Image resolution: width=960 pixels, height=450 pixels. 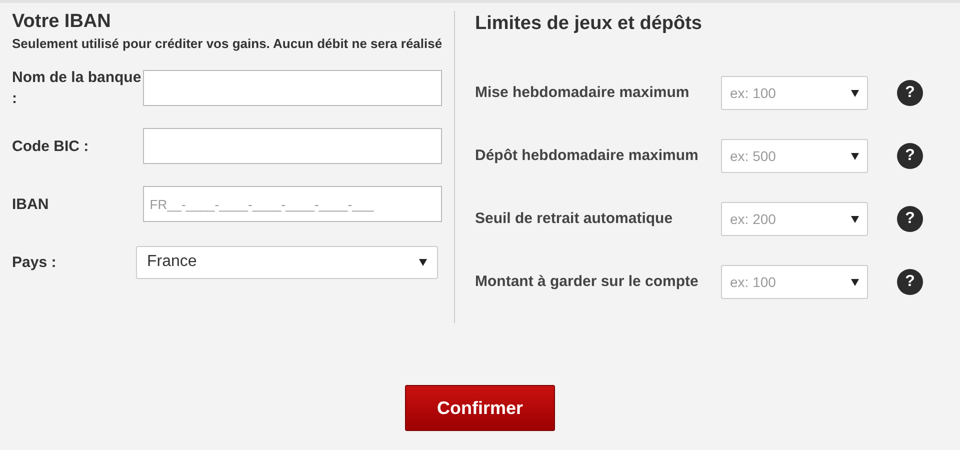 I want to click on section-title: Limites de jeux et dépôts, so click(x=589, y=24).